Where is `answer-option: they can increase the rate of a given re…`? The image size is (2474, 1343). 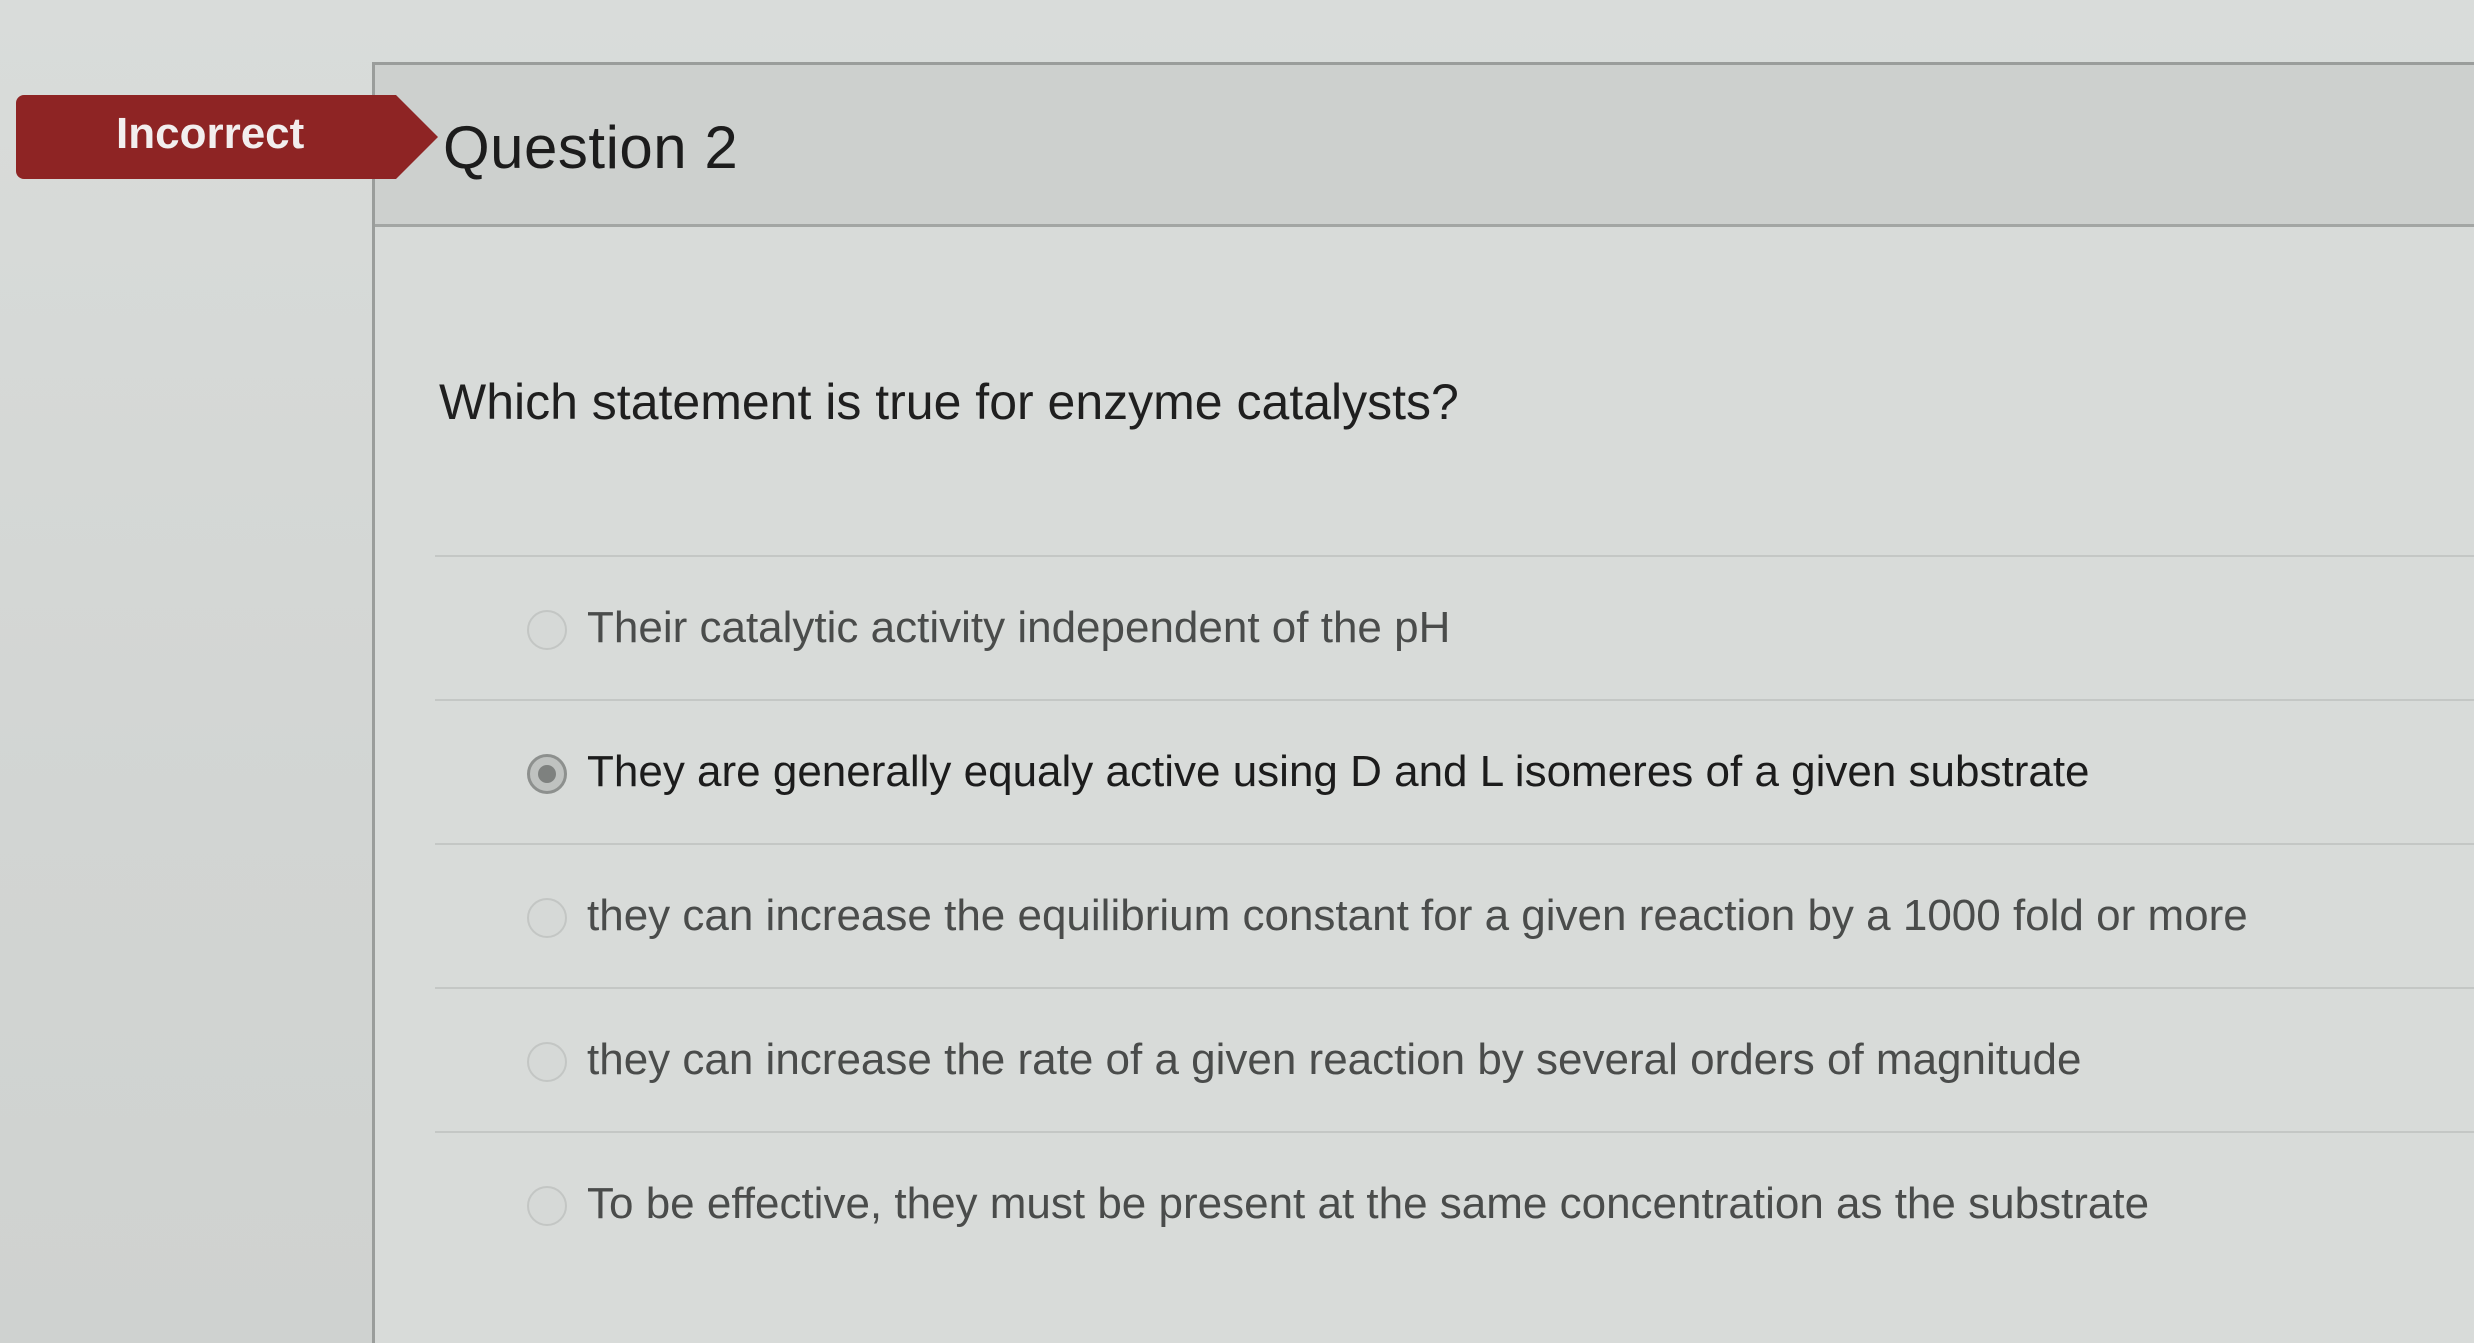
answer-option: they can increase the rate of a given re… is located at coordinates (1454, 1059).